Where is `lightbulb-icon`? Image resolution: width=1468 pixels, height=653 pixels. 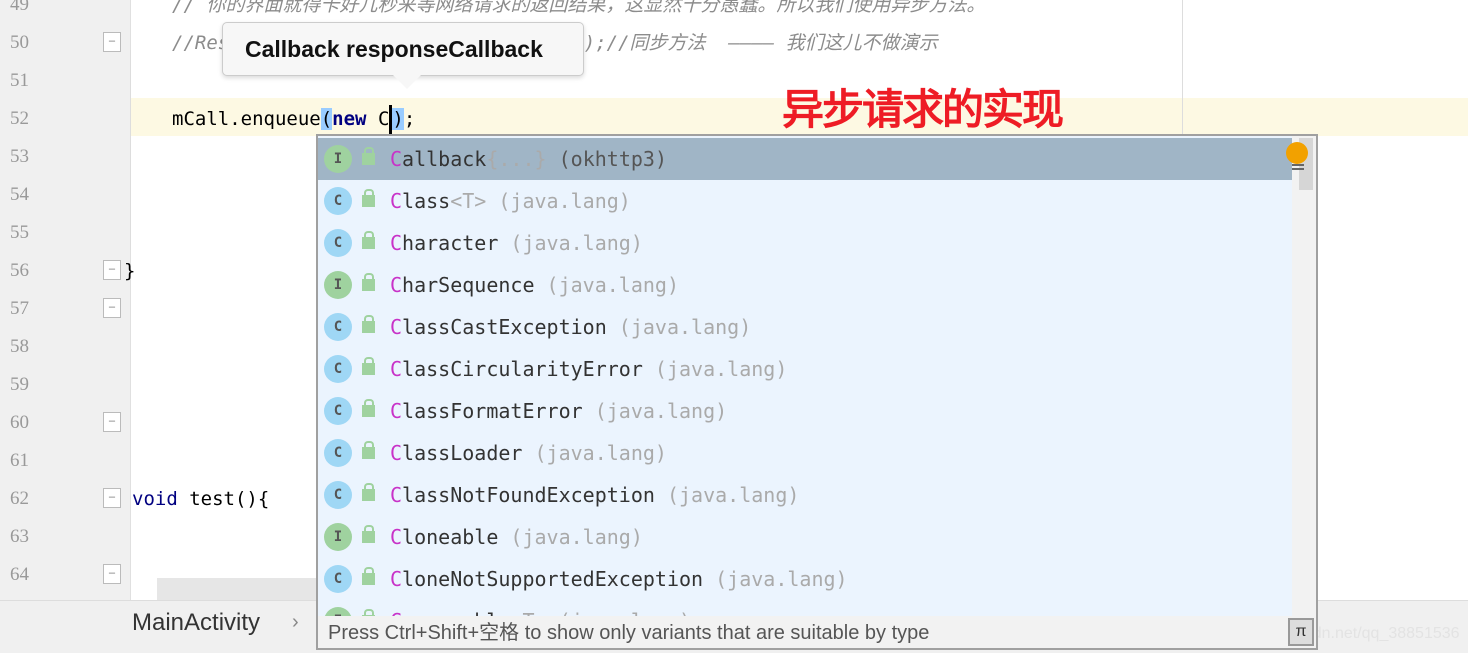
lightbulb-icon is located at coordinates (1297, 153).